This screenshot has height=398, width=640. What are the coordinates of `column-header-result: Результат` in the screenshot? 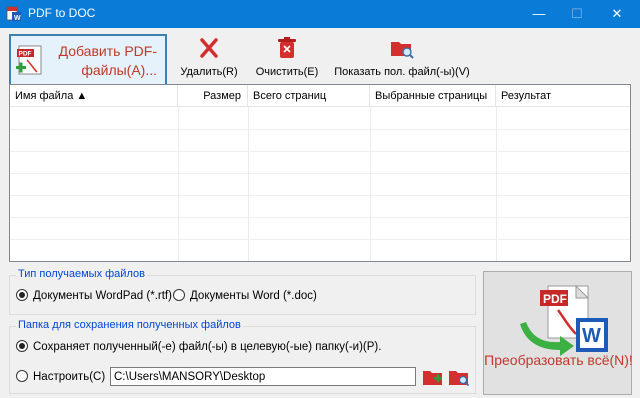 It's located at (563, 96).